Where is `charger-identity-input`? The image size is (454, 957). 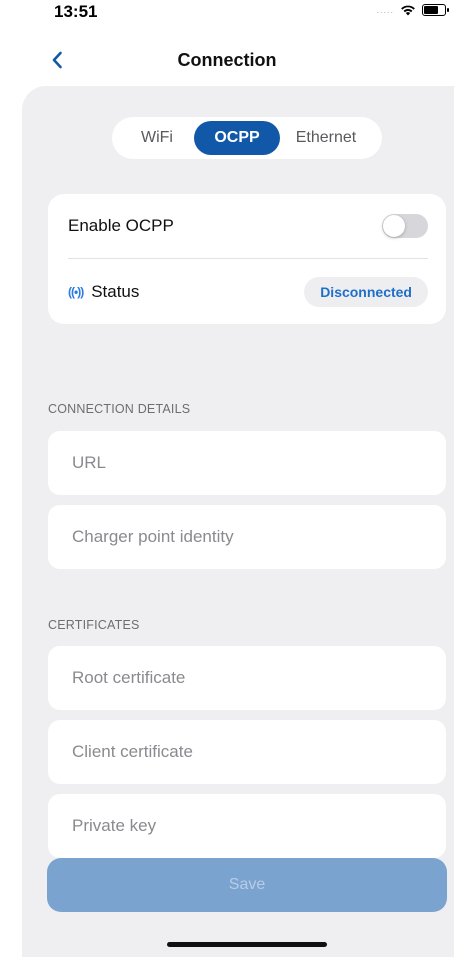 charger-identity-input is located at coordinates (258, 537).